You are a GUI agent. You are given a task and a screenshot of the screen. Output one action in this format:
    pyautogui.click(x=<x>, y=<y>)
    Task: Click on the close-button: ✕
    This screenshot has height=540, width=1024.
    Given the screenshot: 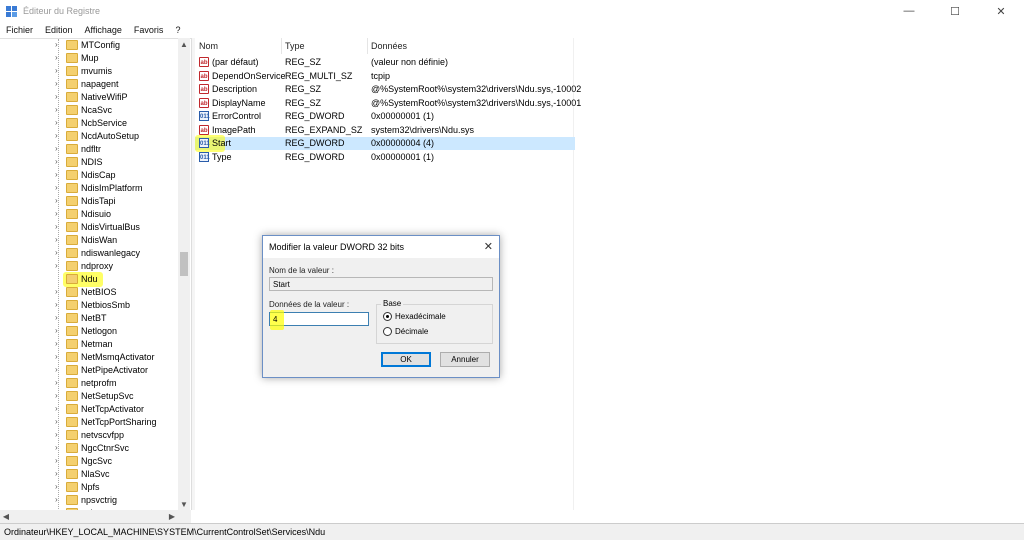 What is the action you would take?
    pyautogui.click(x=1001, y=11)
    